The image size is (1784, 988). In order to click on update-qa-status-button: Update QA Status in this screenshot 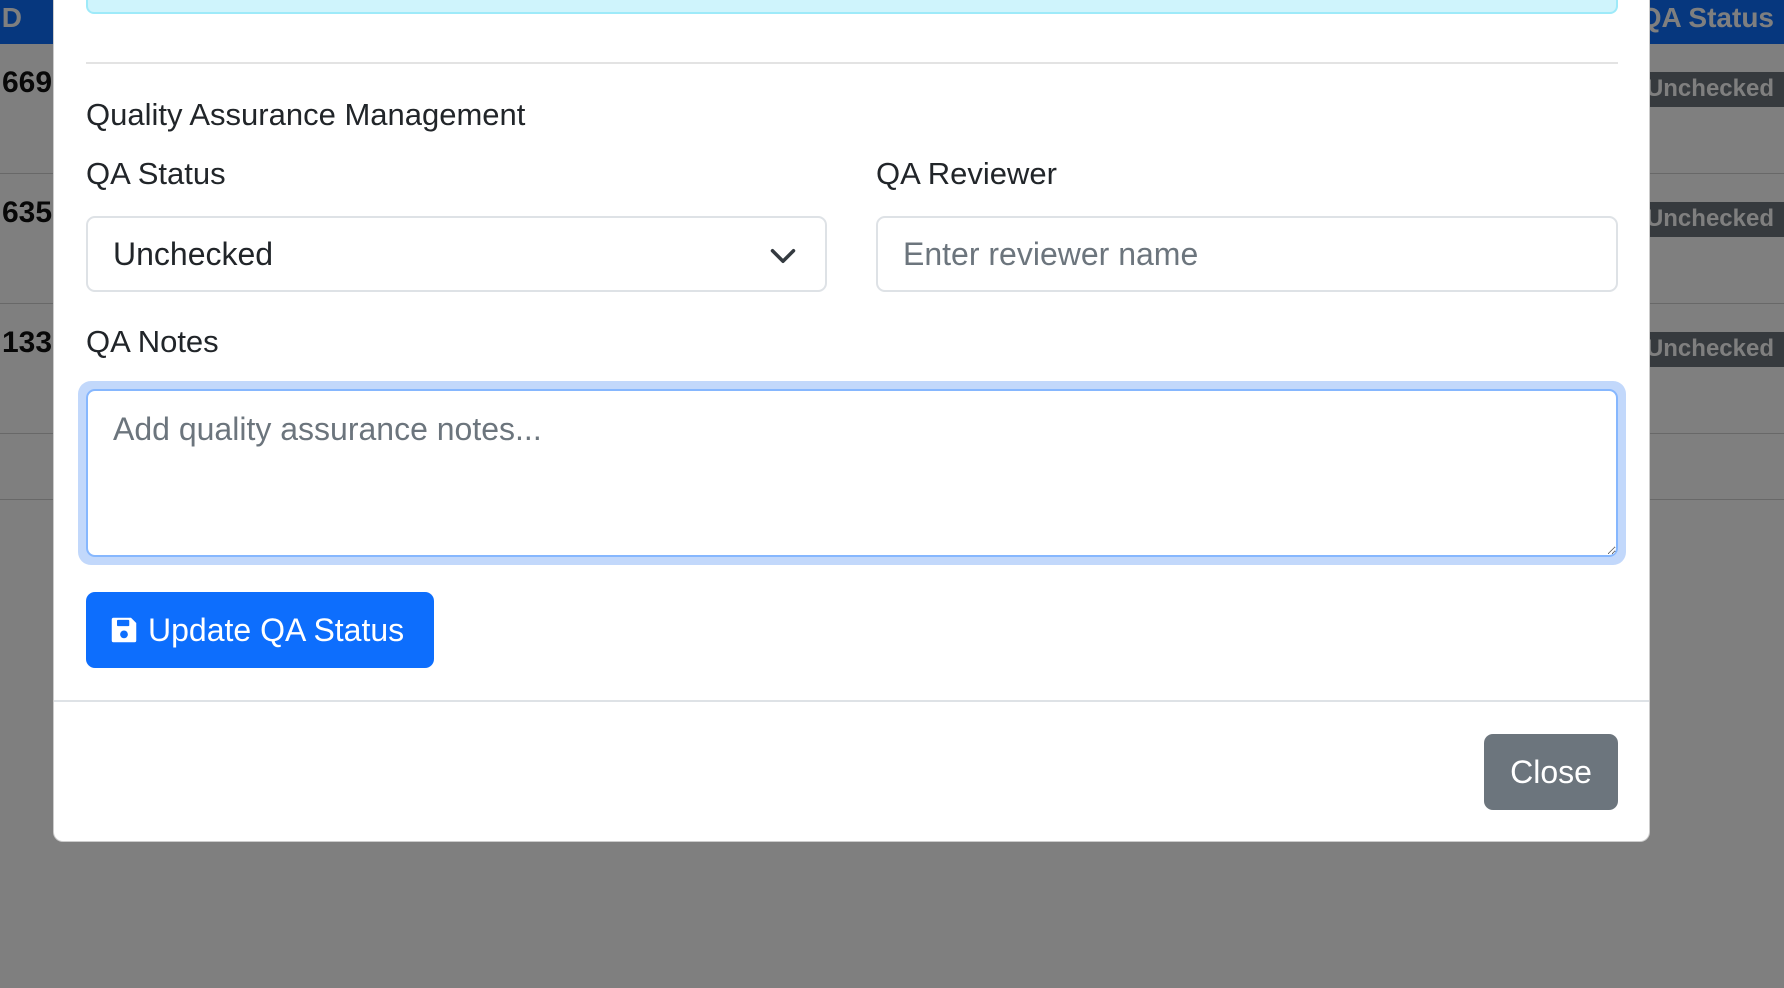, I will do `click(260, 630)`.